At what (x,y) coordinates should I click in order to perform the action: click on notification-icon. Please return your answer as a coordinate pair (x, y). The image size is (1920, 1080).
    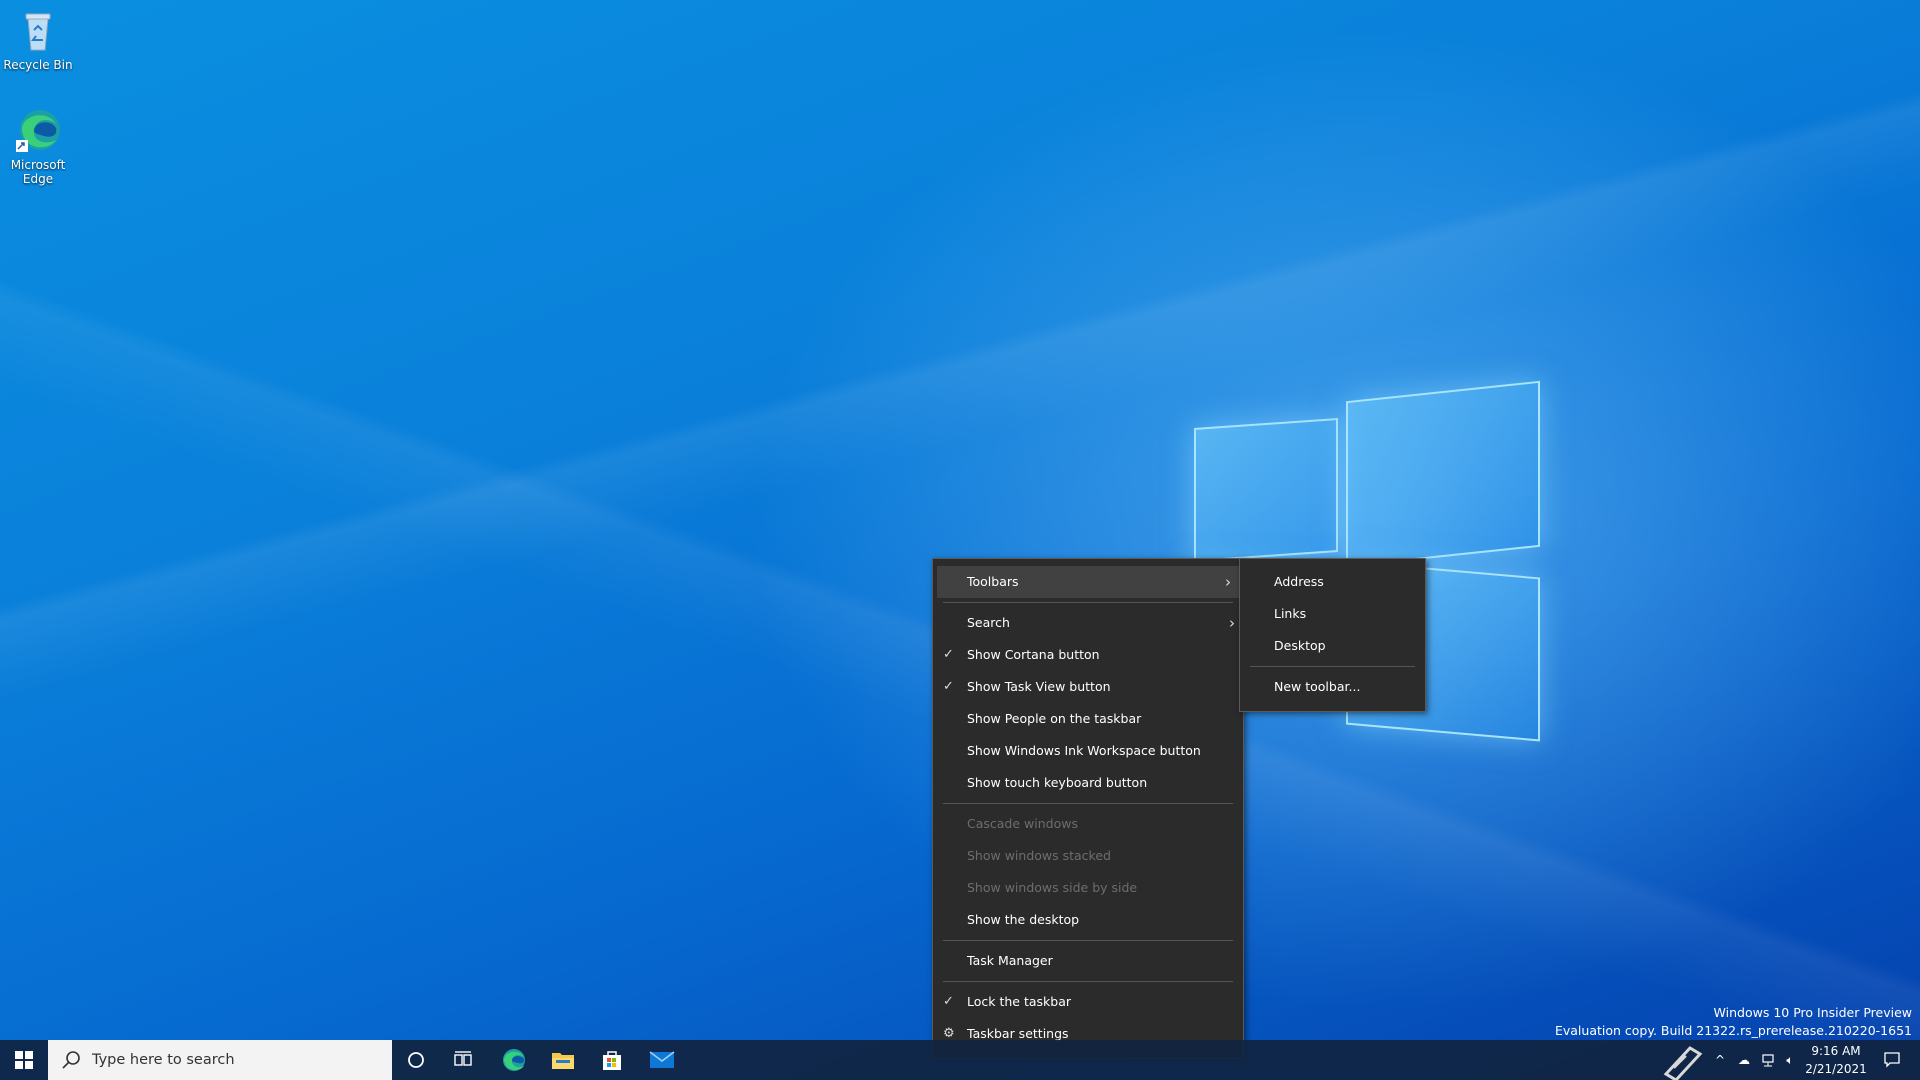
    Looking at the image, I should click on (1892, 1060).